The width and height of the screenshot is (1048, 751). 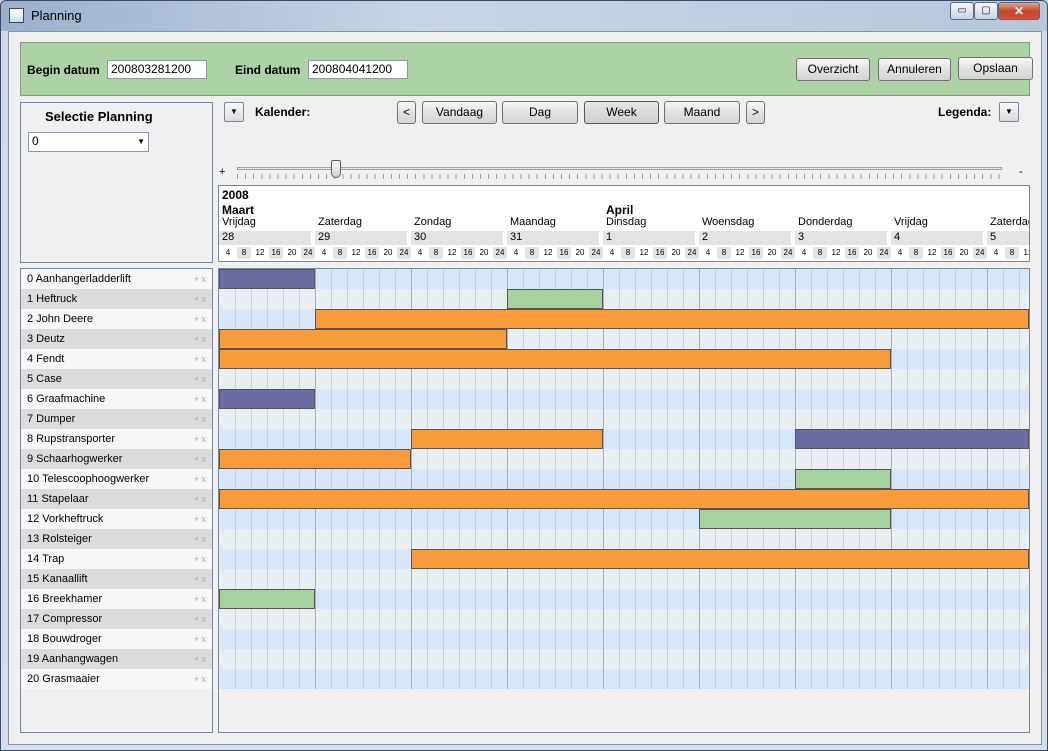 I want to click on minimize-button: ▭, so click(x=962, y=11).